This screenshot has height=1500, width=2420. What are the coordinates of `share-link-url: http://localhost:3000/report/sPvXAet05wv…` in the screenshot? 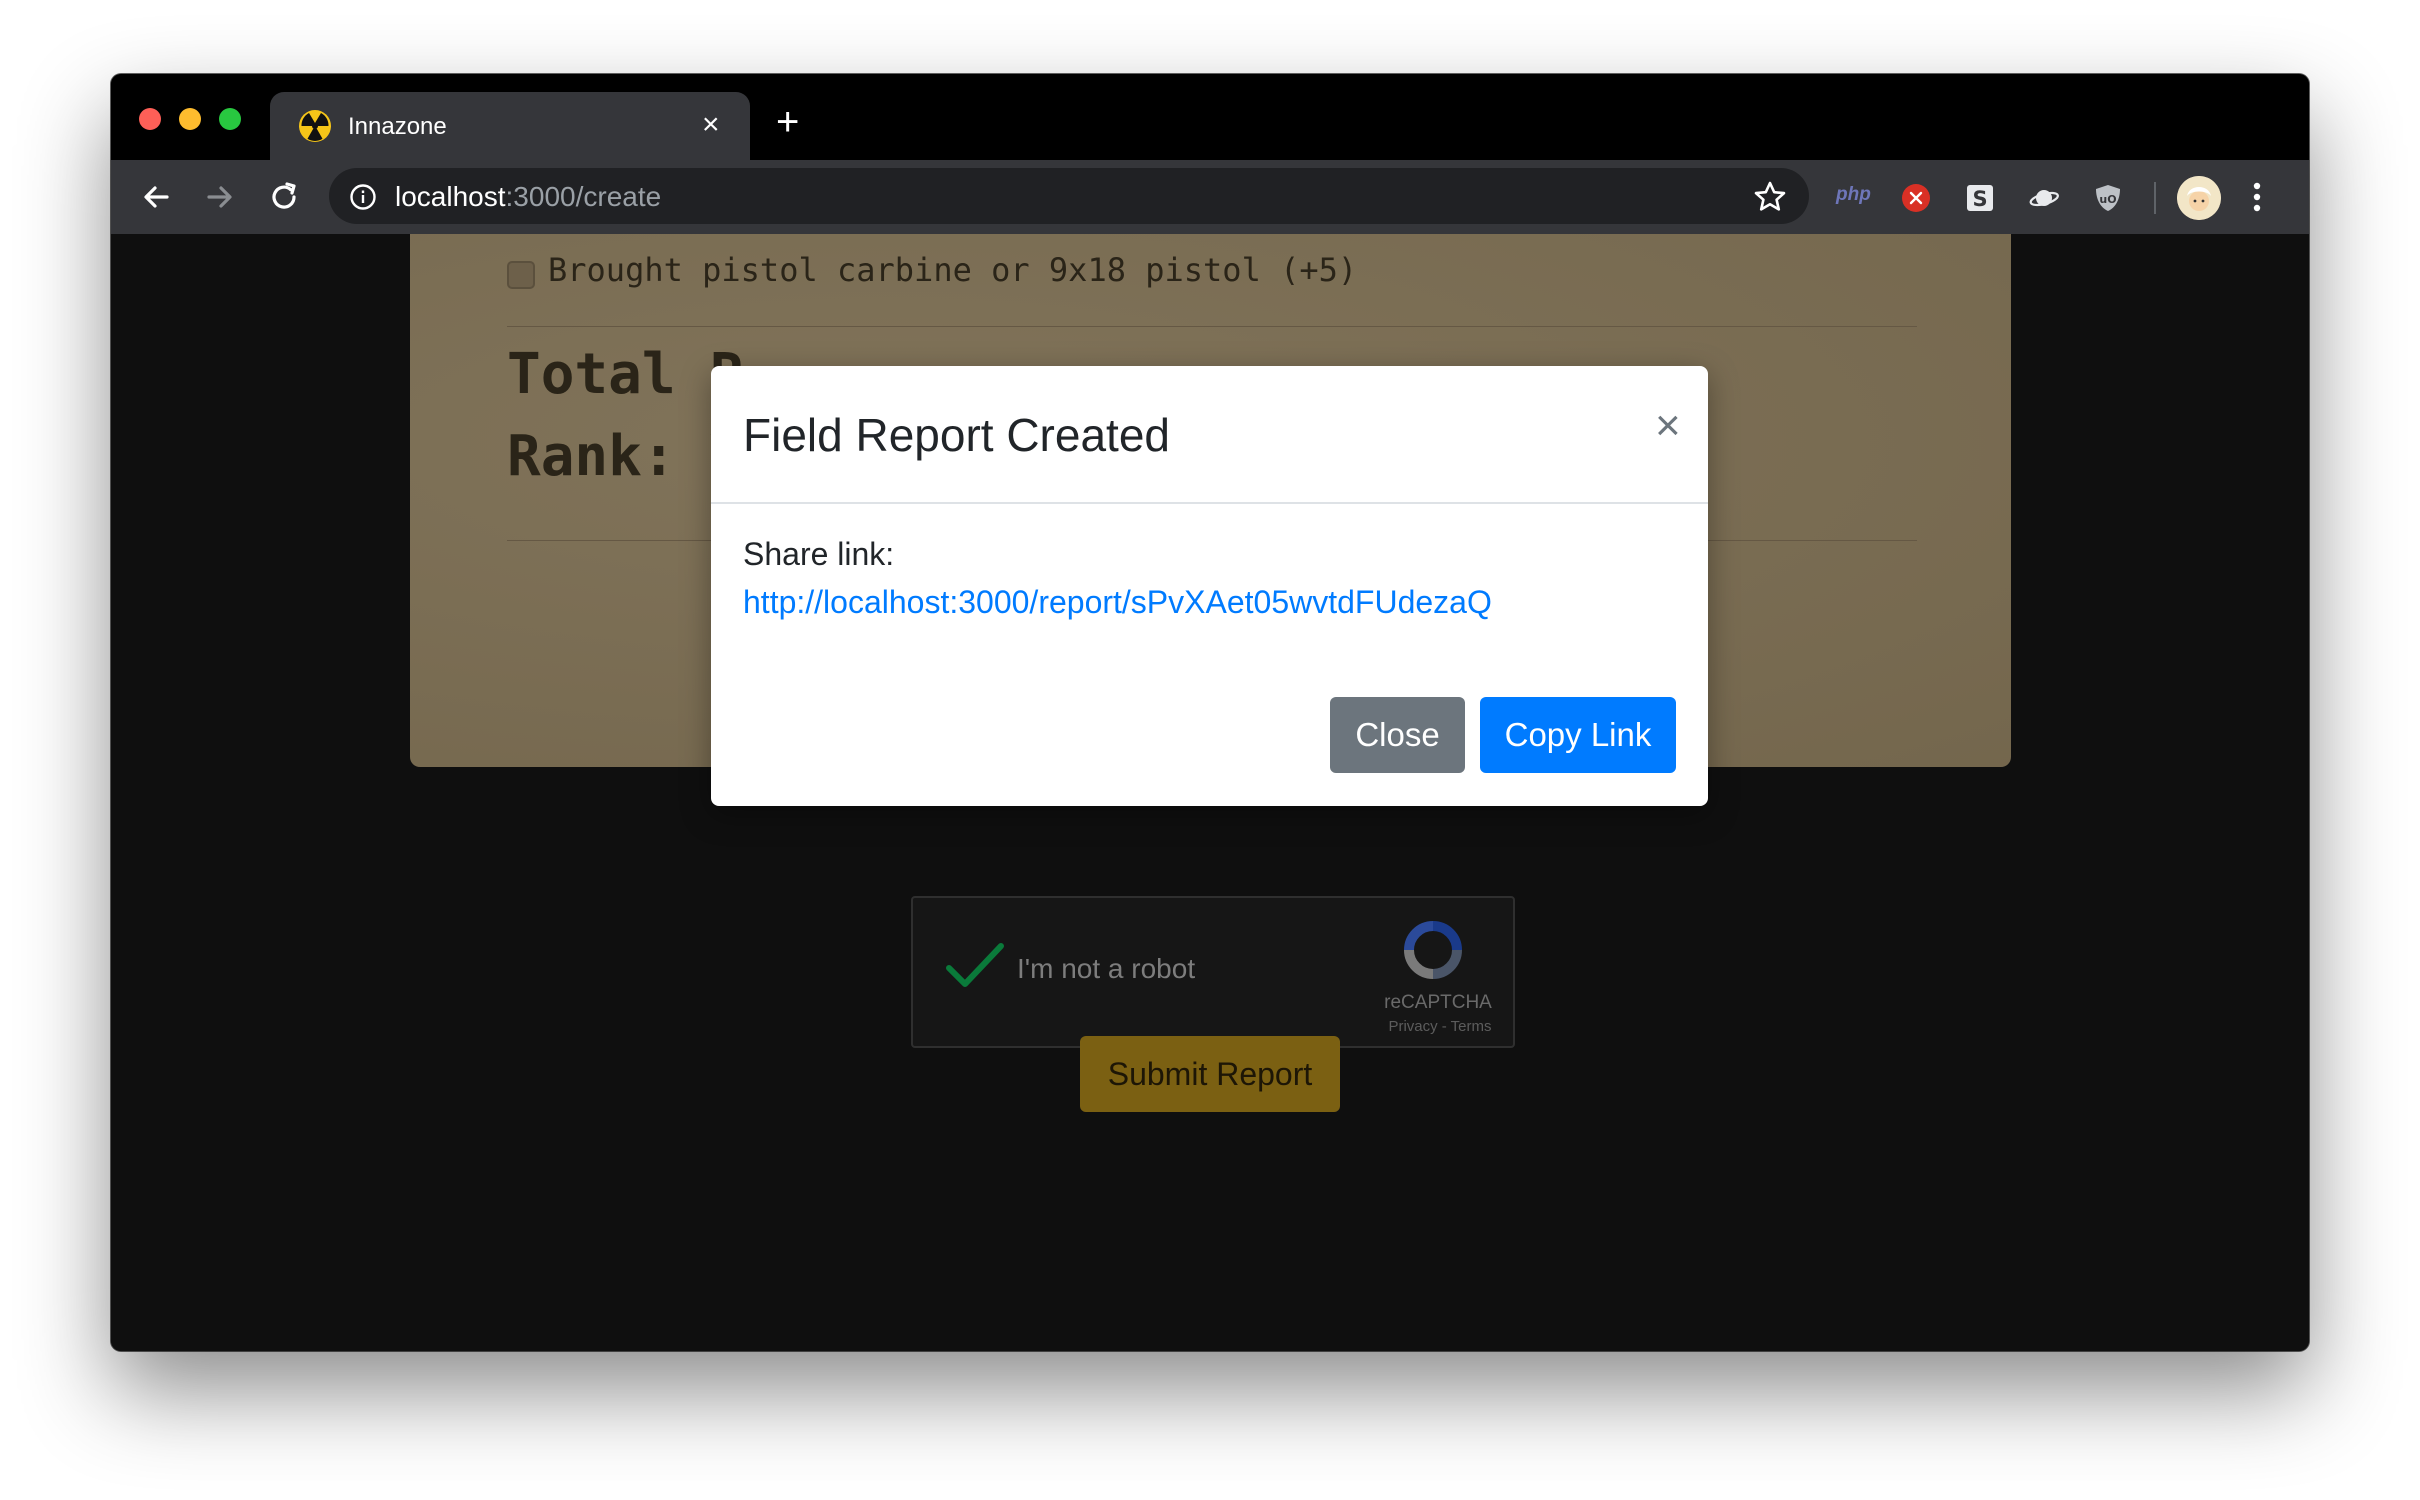 It's located at (1117, 602).